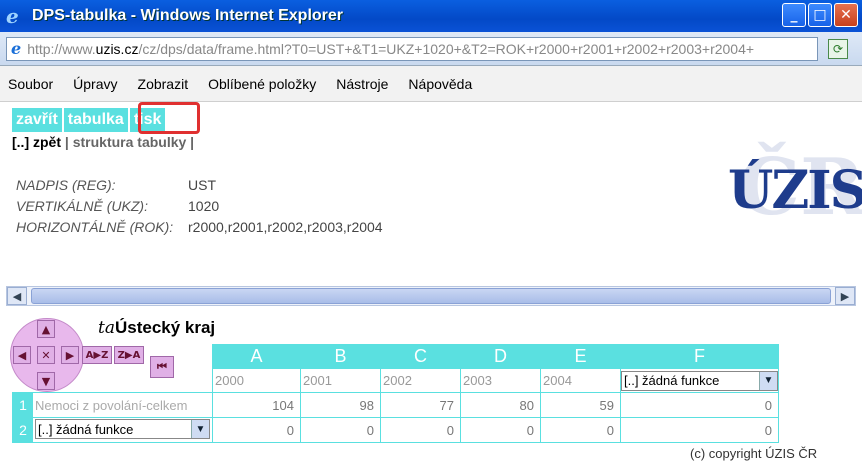 Image resolution: width=862 pixels, height=472 pixels. I want to click on minimize-button: _, so click(794, 15).